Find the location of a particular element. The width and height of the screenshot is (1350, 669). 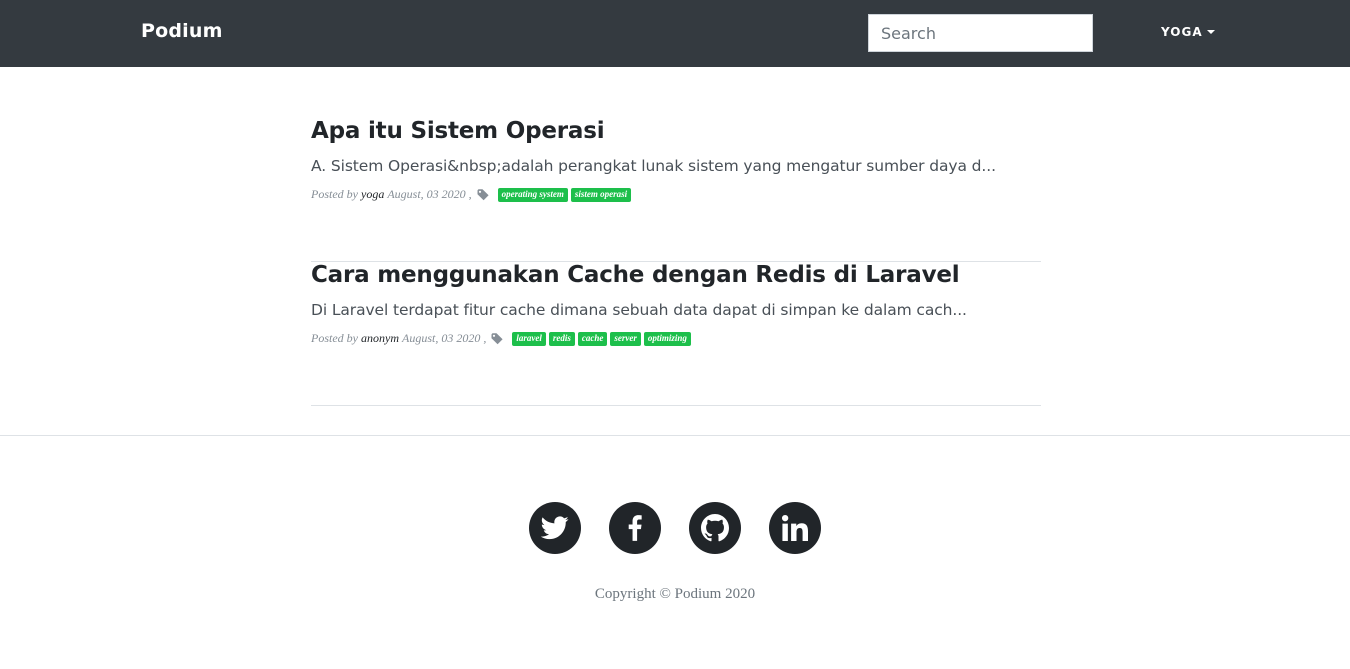

tag-badge: optimizing is located at coordinates (667, 338).